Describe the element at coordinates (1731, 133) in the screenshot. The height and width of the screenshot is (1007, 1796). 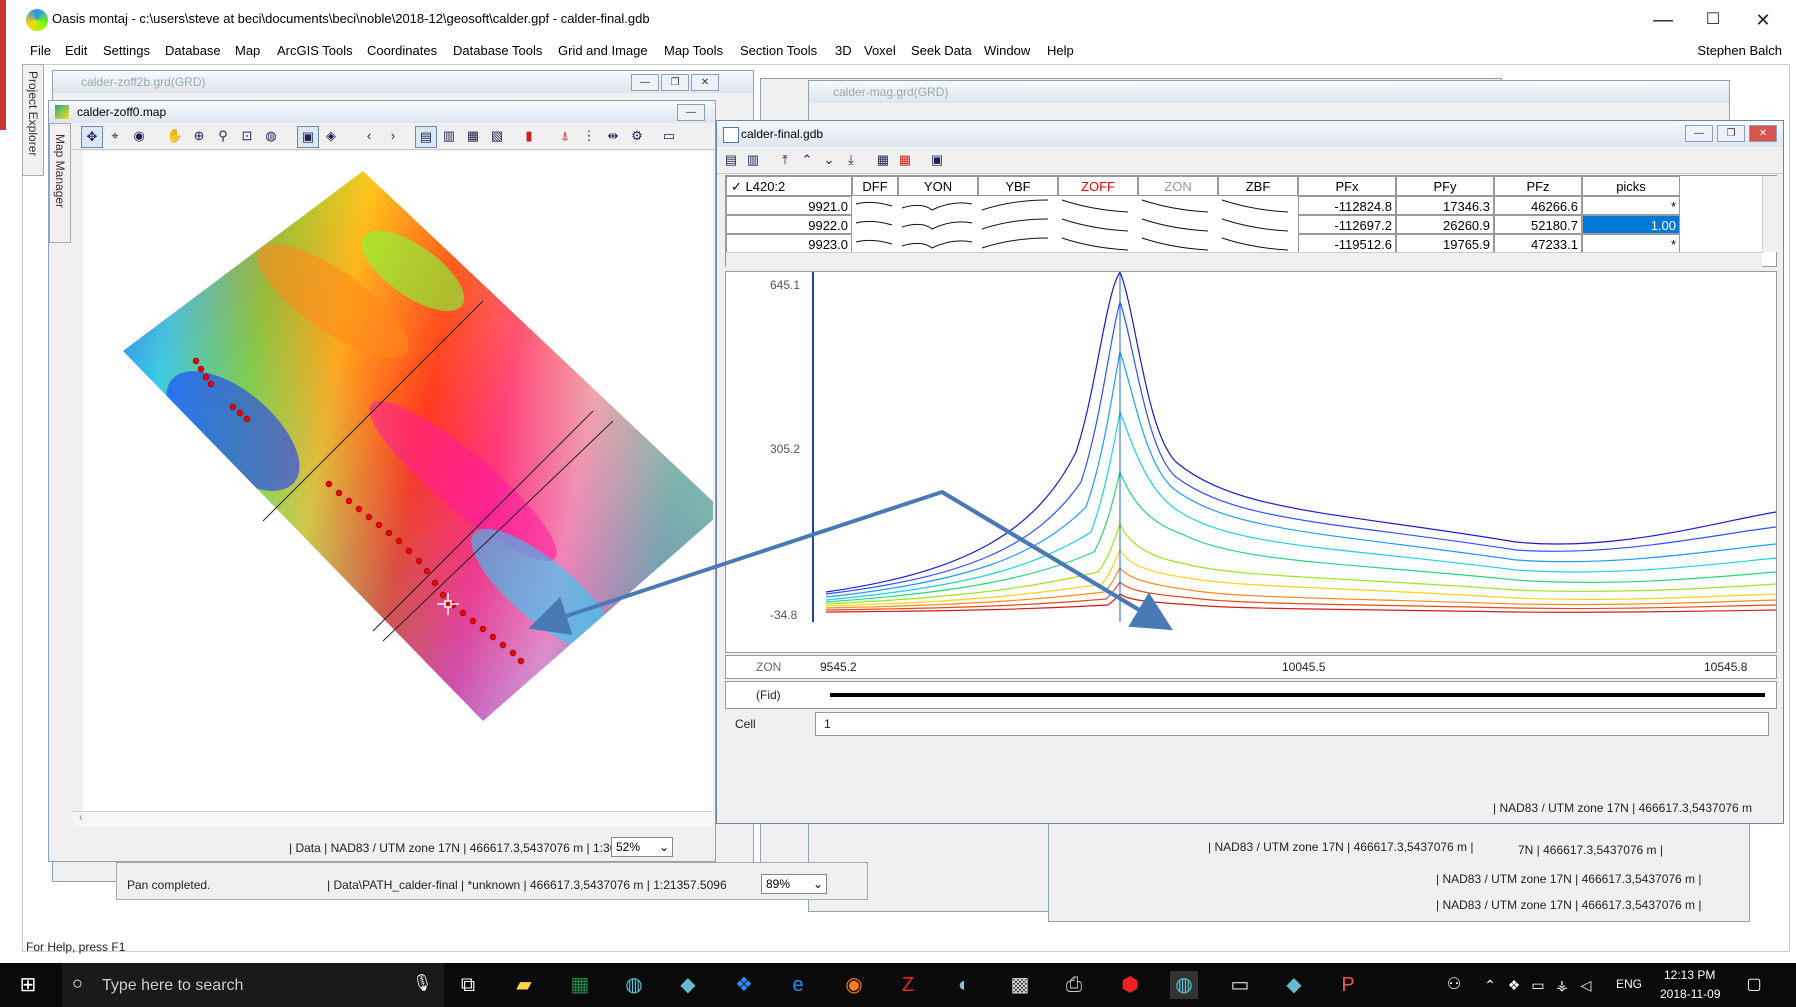
I see `gdb-restore-button: ❐` at that location.